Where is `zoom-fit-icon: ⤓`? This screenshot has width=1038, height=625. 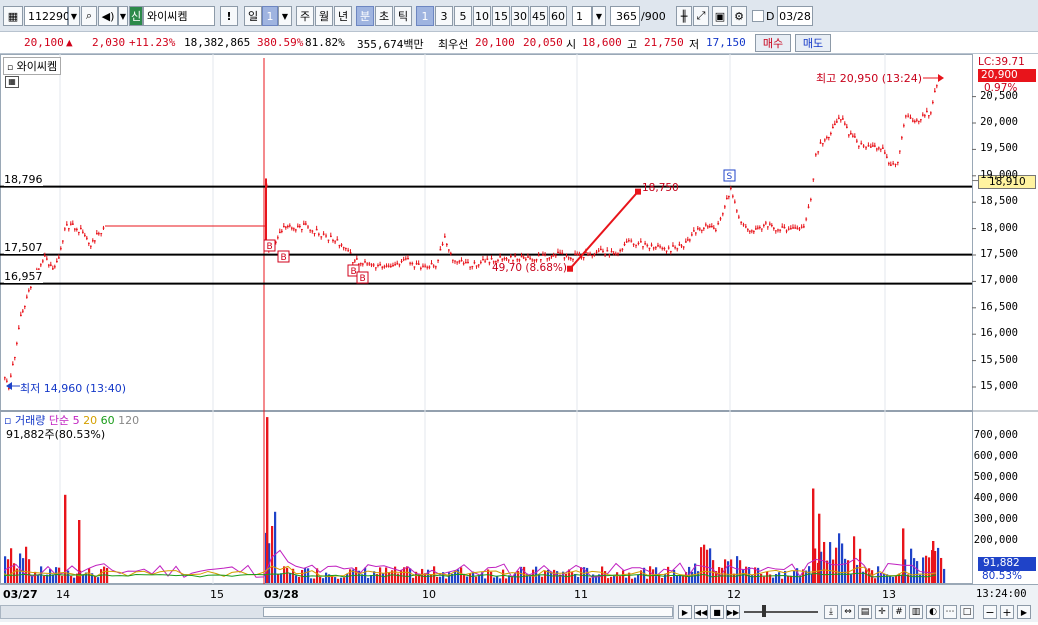 zoom-fit-icon: ⤓ is located at coordinates (831, 612).